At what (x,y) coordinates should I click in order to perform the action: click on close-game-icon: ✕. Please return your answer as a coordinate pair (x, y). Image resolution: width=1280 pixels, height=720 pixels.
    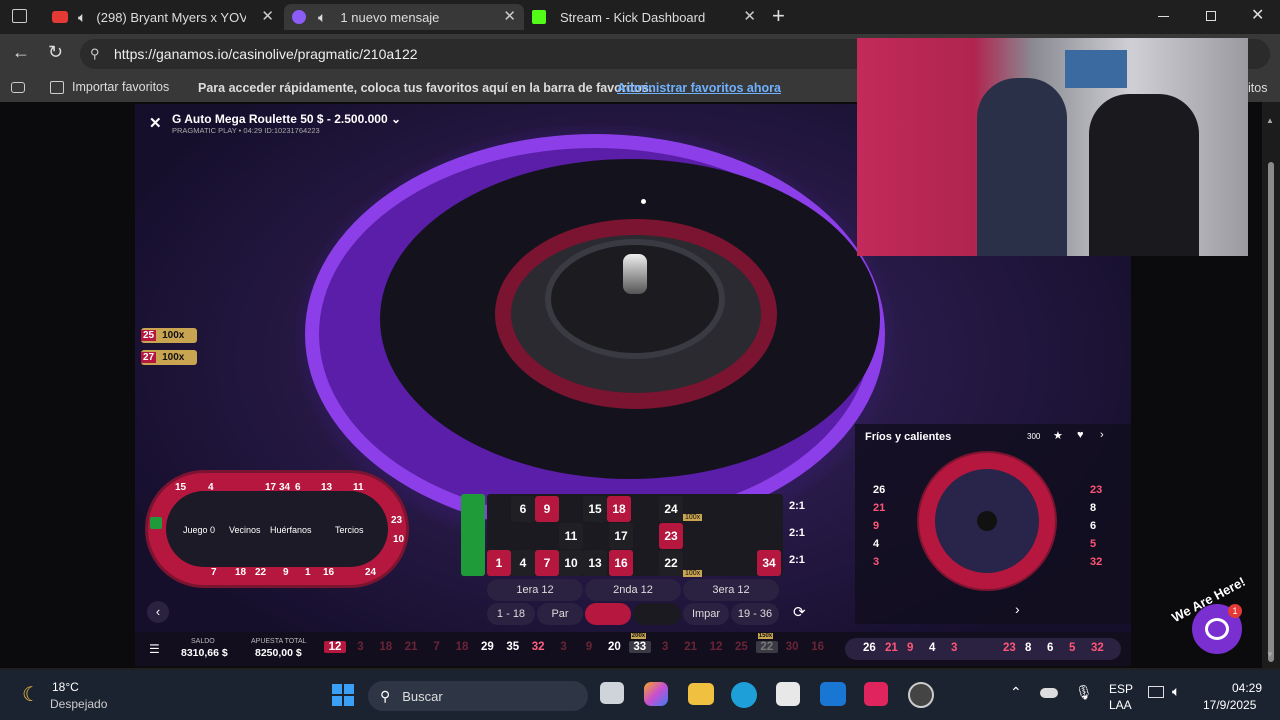
    Looking at the image, I should click on (155, 123).